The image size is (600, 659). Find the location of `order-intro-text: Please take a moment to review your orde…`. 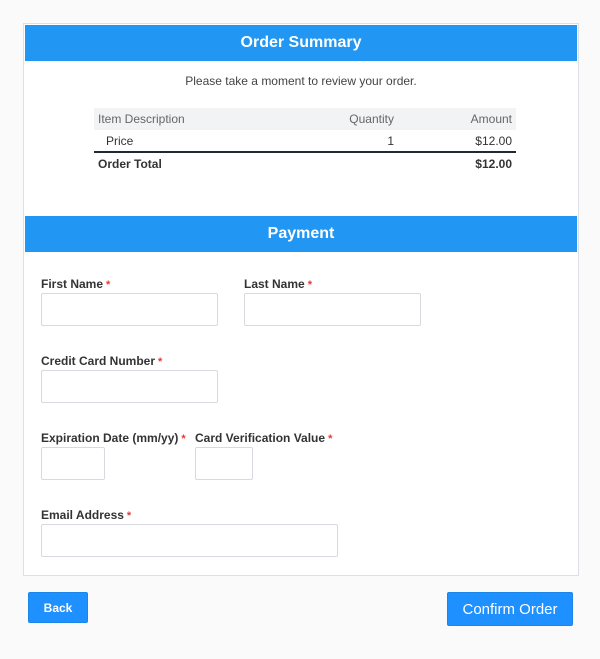

order-intro-text: Please take a moment to review your orde… is located at coordinates (301, 81).